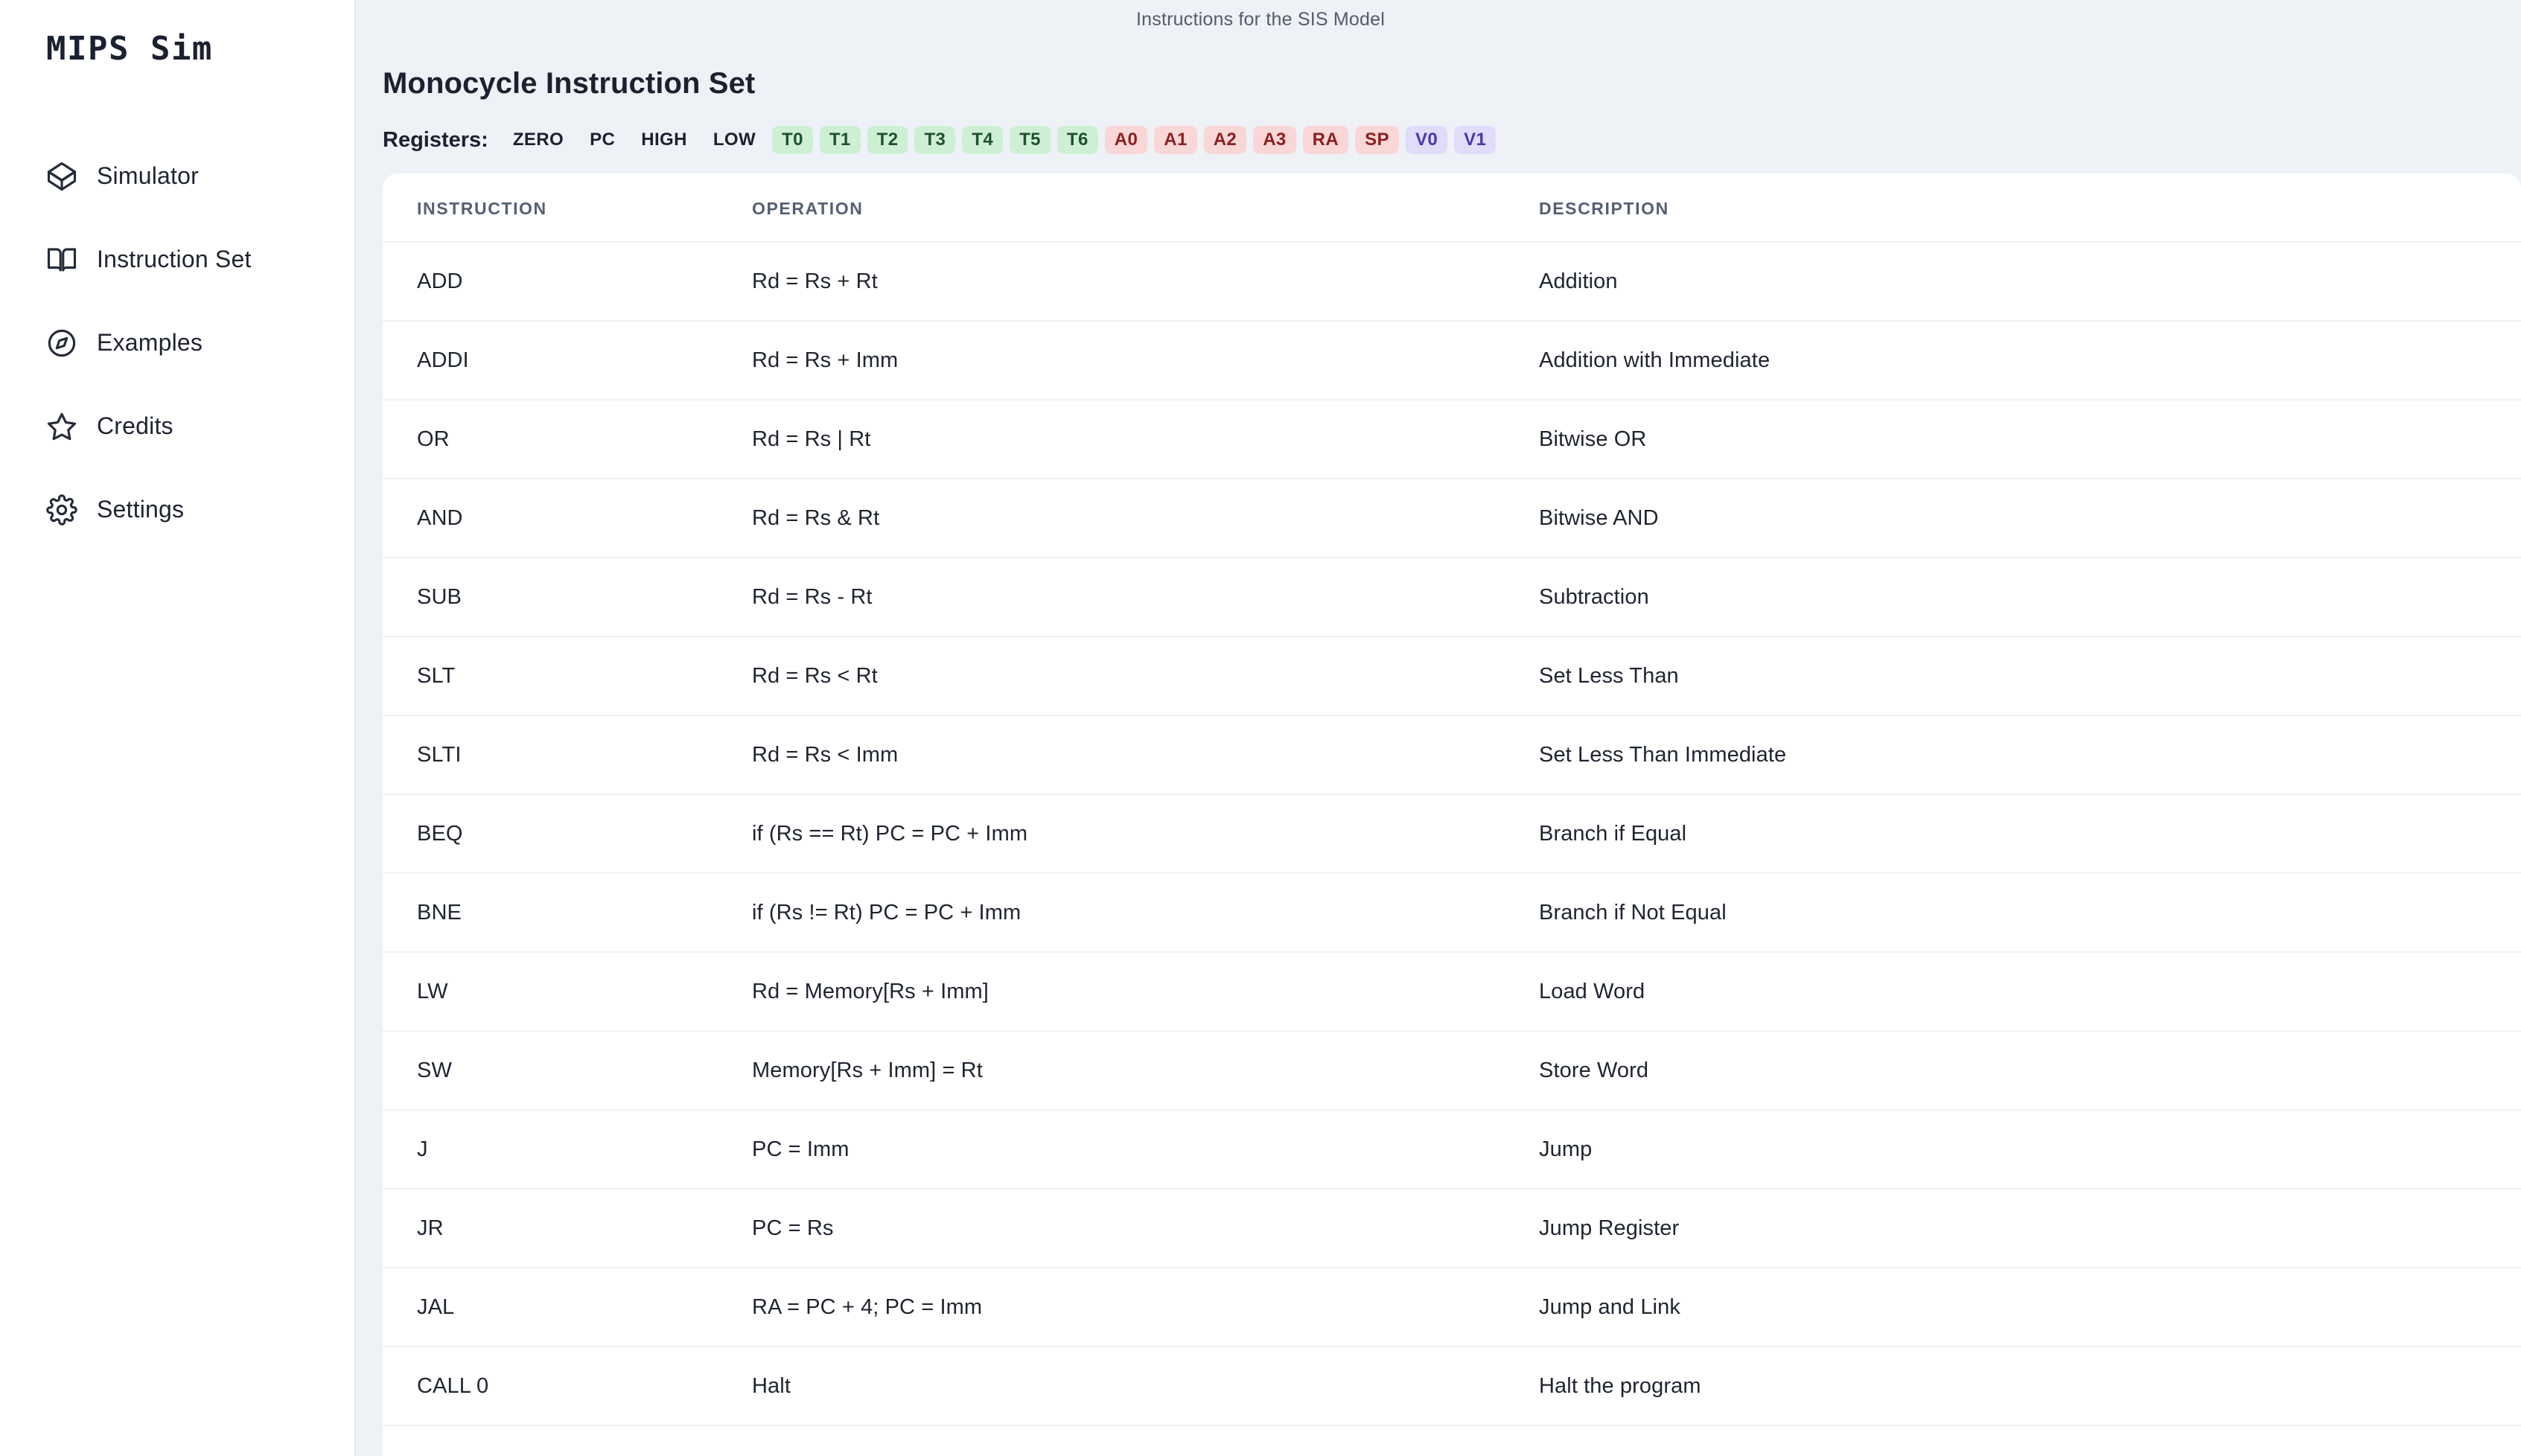 Image resolution: width=2521 pixels, height=1456 pixels. What do you see at coordinates (1146, 1386) in the screenshot?
I see `cell-operation: Halt` at bounding box center [1146, 1386].